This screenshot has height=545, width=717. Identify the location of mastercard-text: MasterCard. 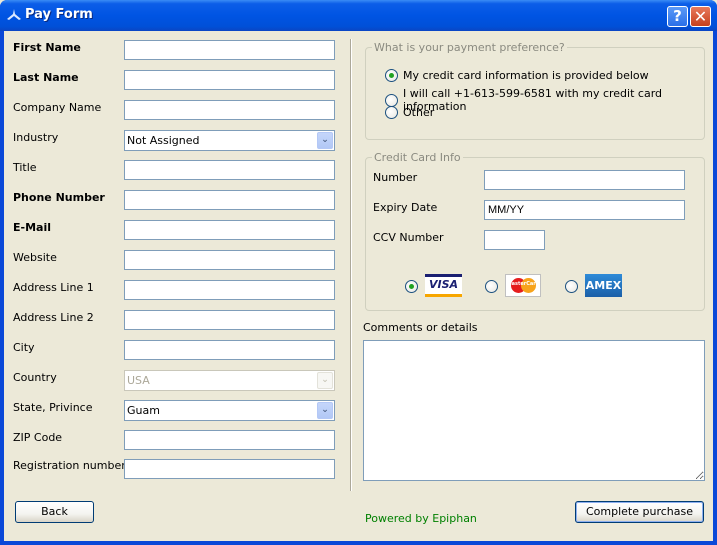
(523, 284).